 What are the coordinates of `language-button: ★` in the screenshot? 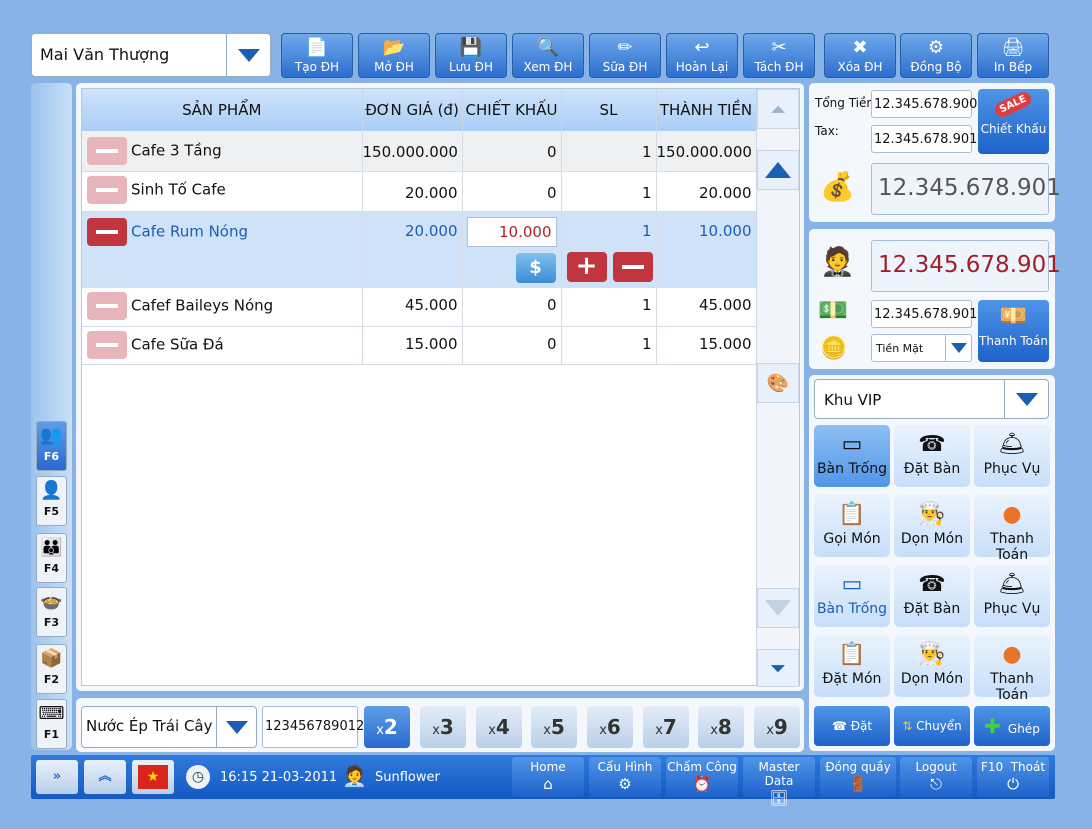 It's located at (153, 777).